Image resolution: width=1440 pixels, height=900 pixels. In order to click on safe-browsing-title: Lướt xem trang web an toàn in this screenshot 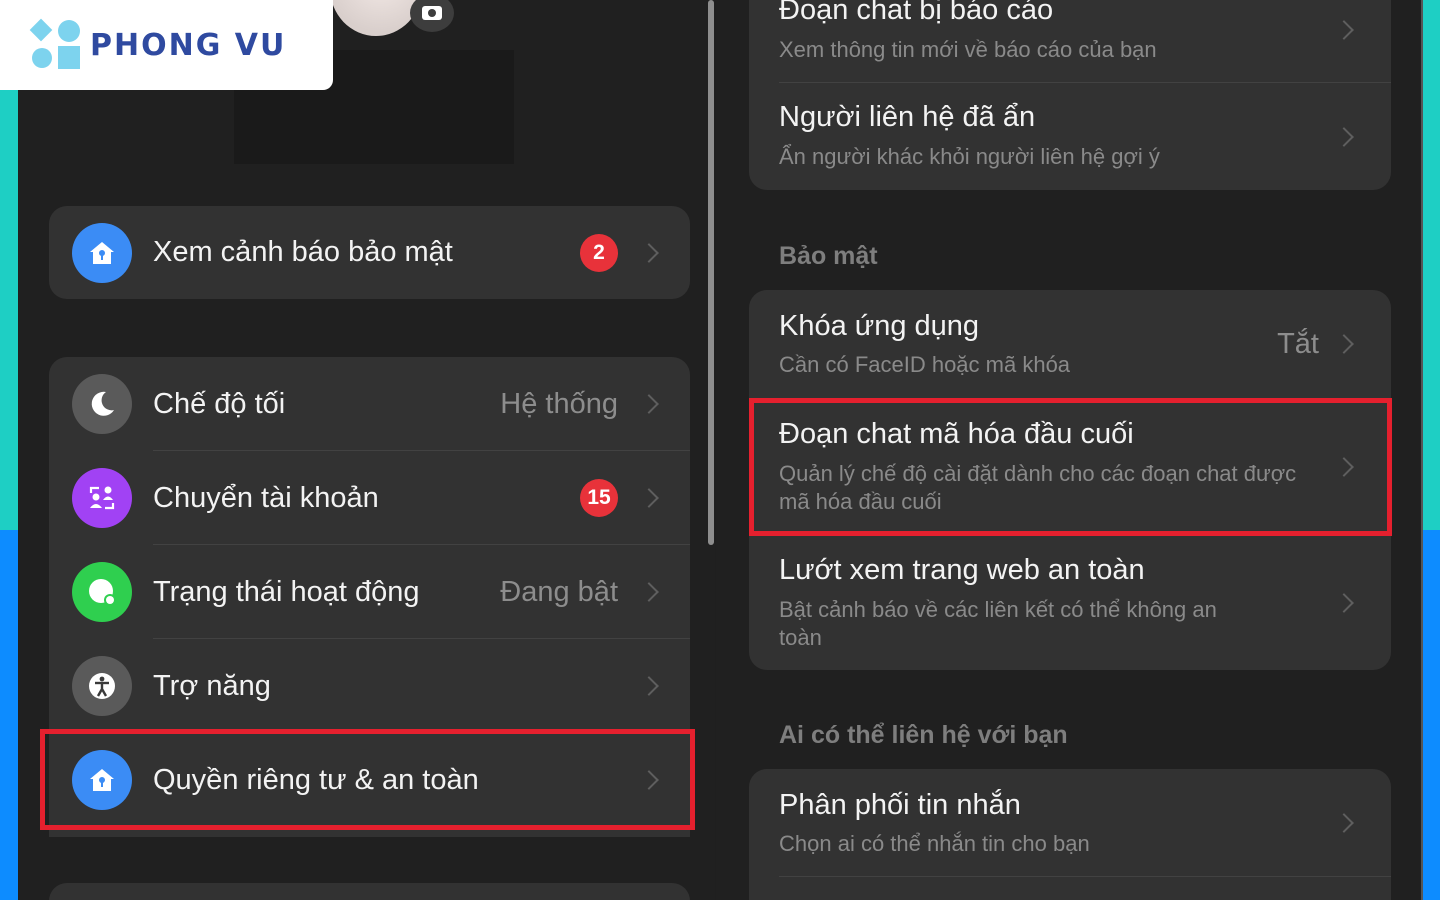, I will do `click(962, 570)`.